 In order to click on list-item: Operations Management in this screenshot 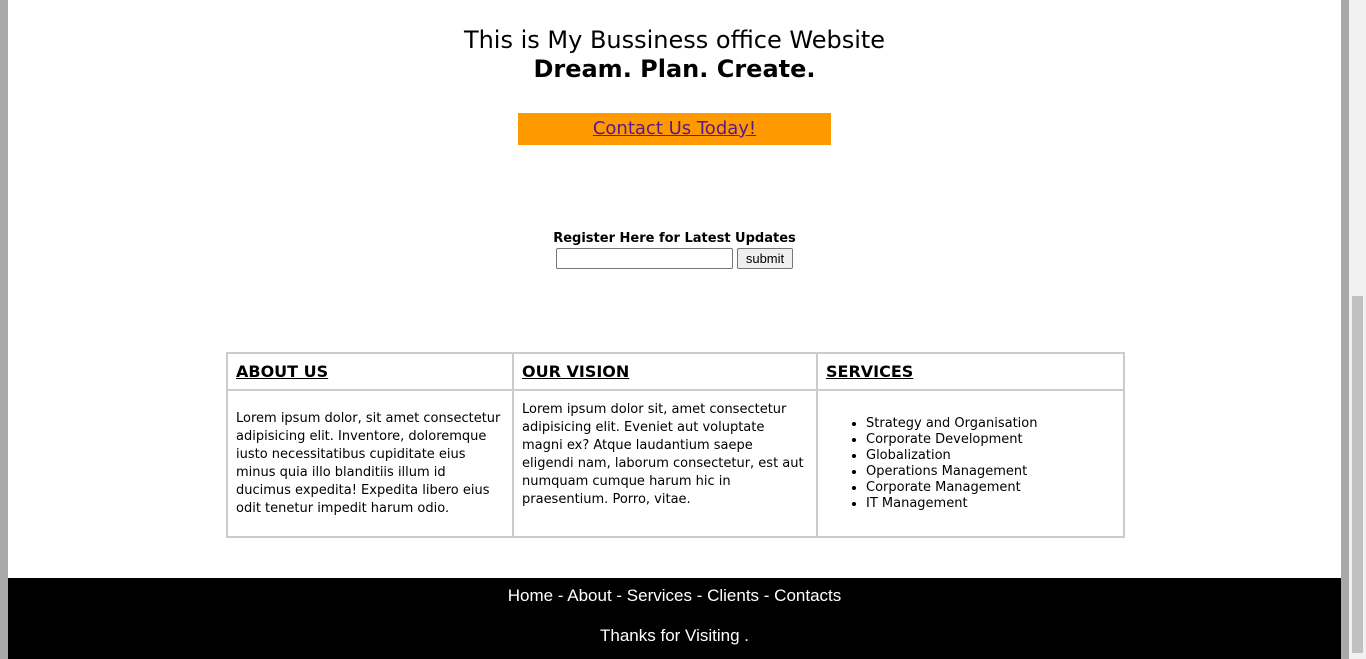, I will do `click(990, 472)`.